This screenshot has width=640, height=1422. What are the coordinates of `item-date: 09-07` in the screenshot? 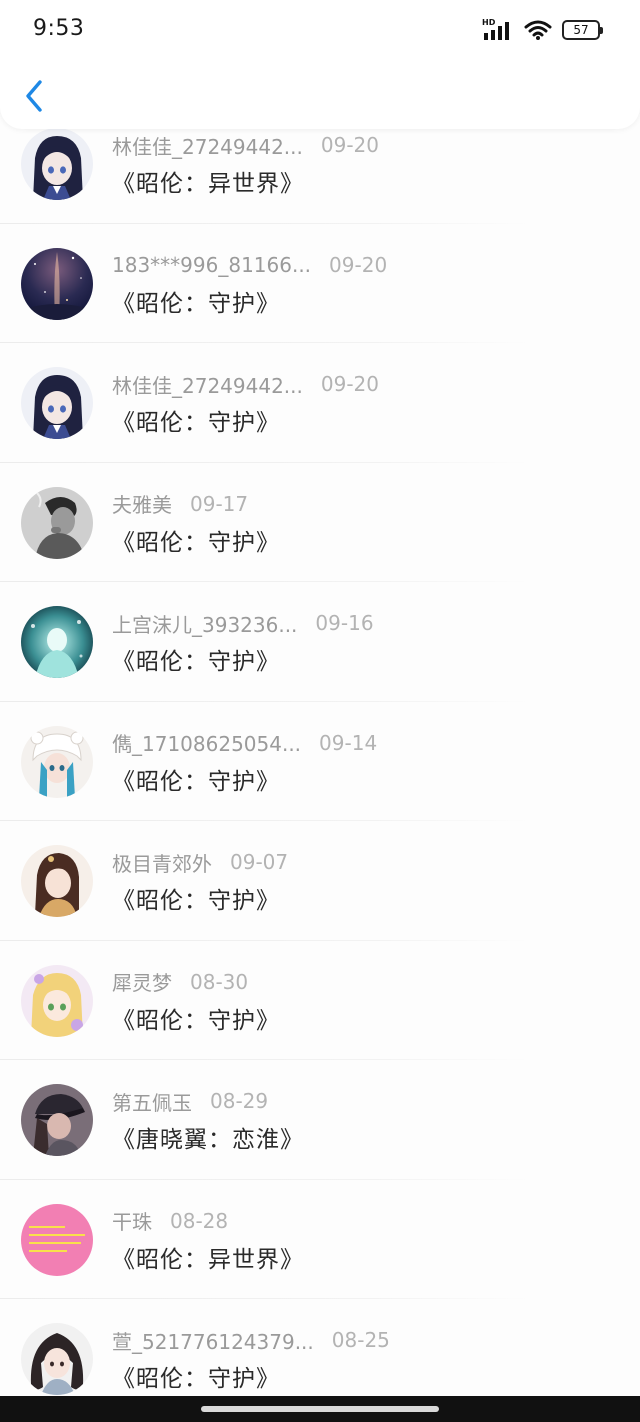 It's located at (259, 862).